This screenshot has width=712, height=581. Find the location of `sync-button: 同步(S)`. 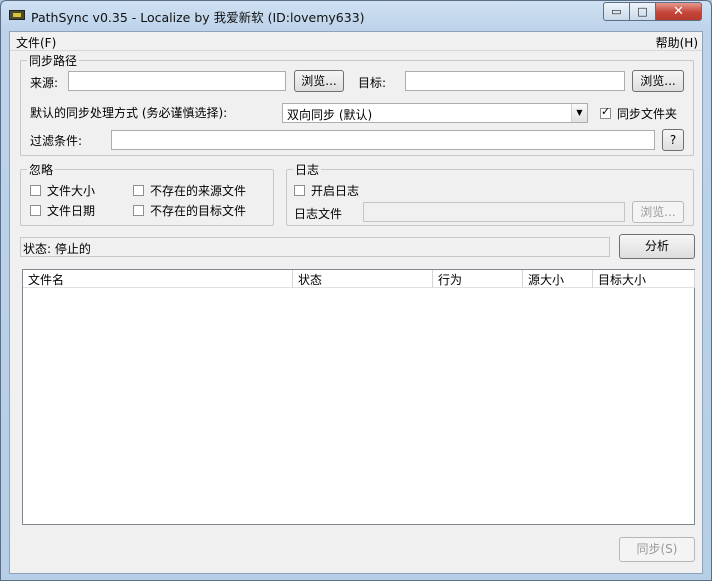

sync-button: 同步(S) is located at coordinates (657, 549).